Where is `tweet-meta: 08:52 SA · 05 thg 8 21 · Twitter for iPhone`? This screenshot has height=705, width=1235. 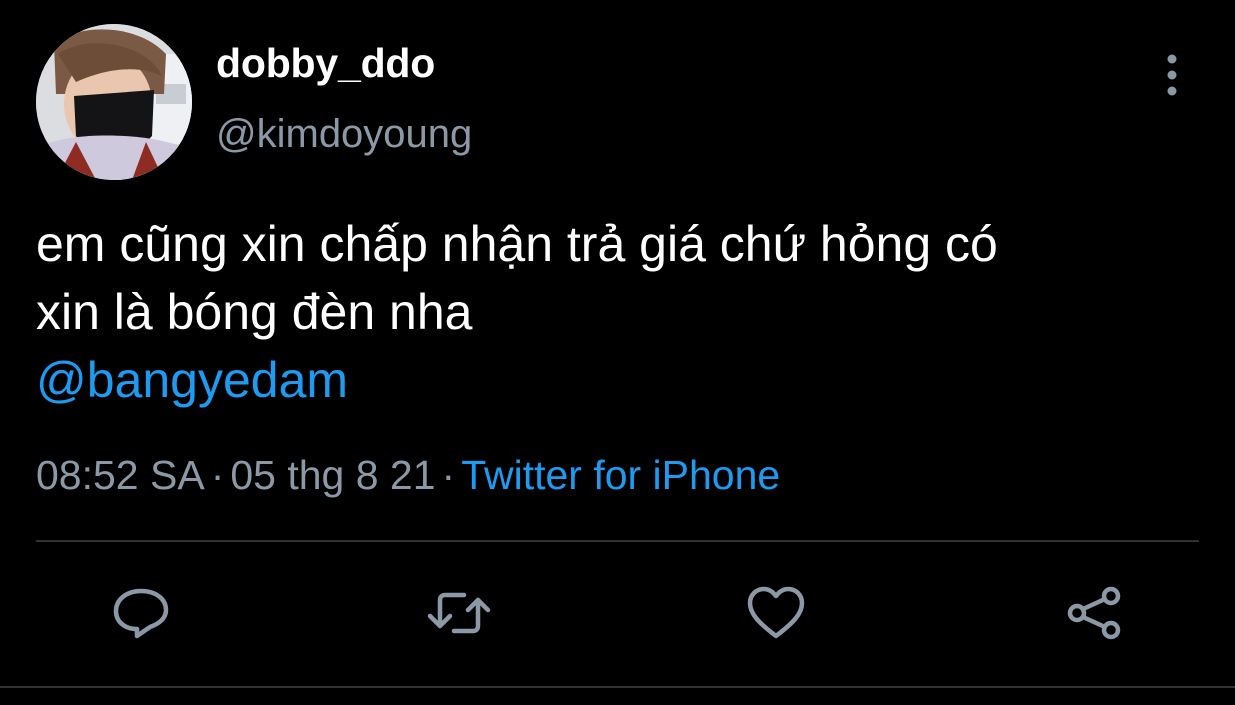
tweet-meta: 08:52 SA · 05 thg 8 21 · Twitter for iPhone is located at coordinates (408, 475).